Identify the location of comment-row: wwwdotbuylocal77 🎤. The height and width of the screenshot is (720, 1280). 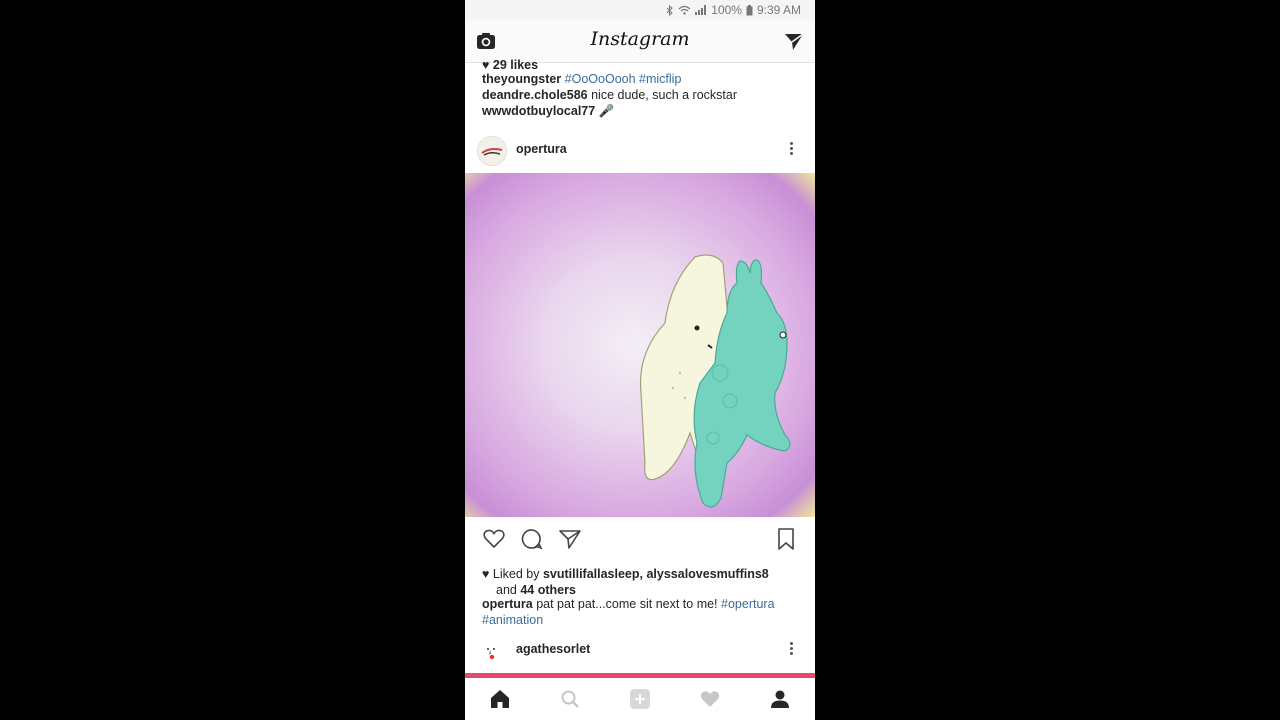
(539, 111).